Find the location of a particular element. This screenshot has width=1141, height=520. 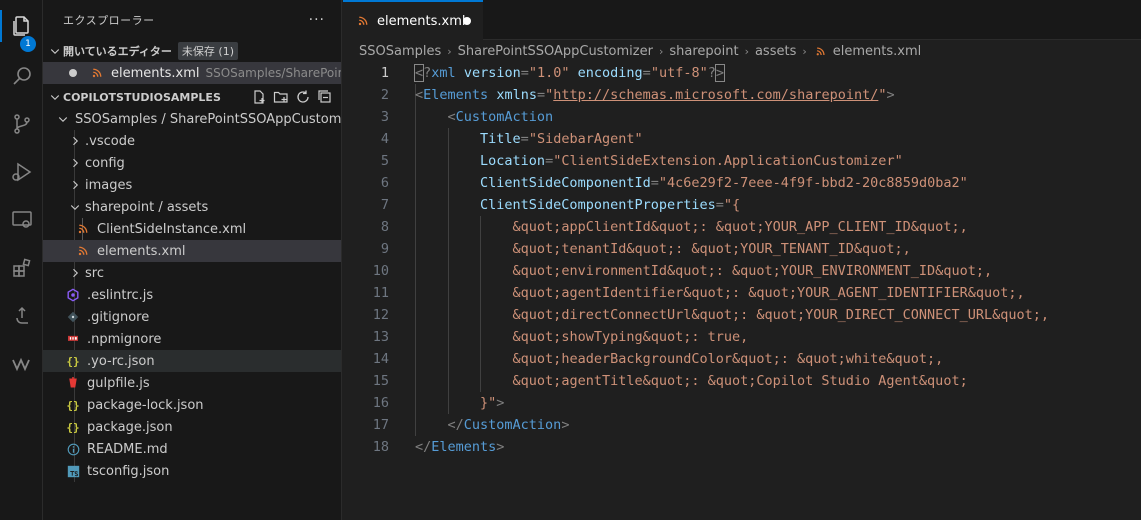

line-number: 14 is located at coordinates (380, 359).